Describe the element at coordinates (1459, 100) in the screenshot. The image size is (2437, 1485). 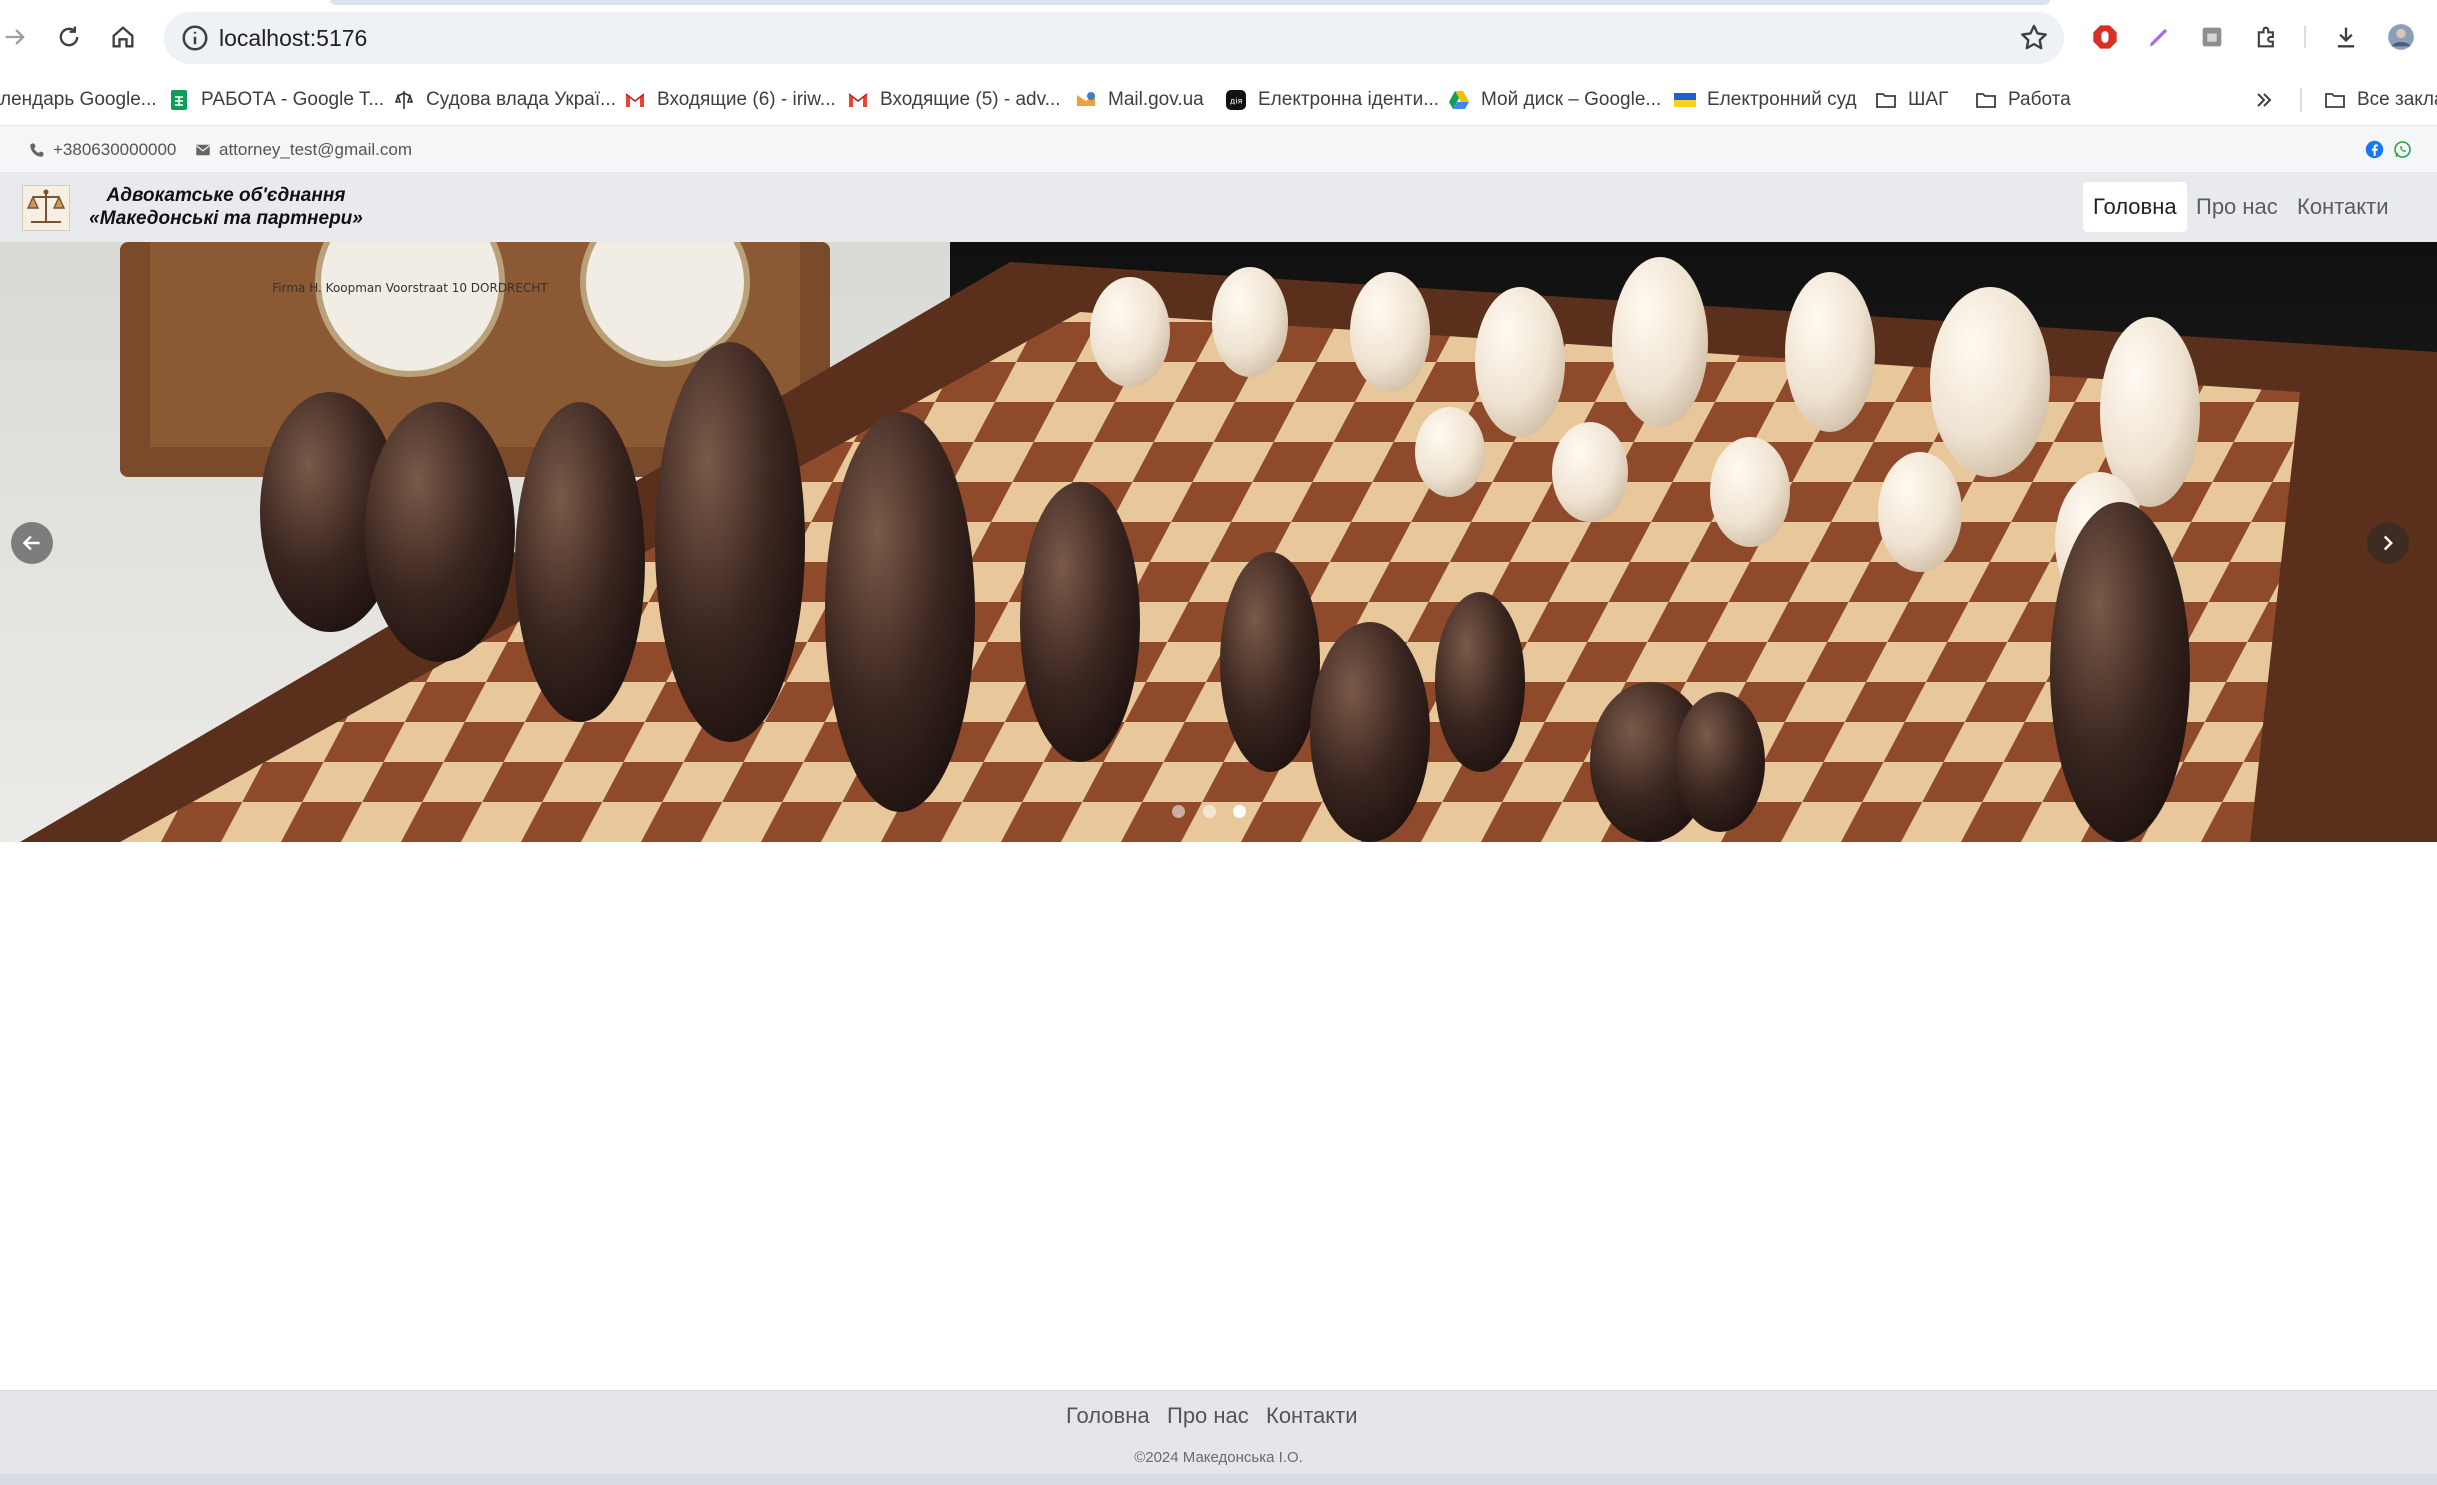
I see `drive-icon` at that location.